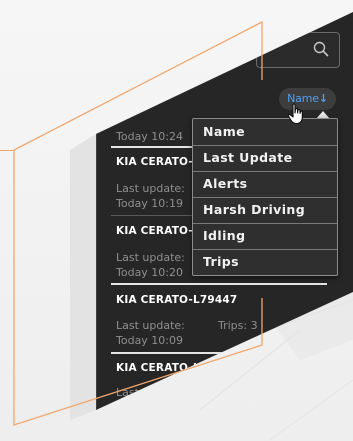 The image size is (353, 441). Describe the element at coordinates (7, 150) in the screenshot. I see `decor-line` at that location.